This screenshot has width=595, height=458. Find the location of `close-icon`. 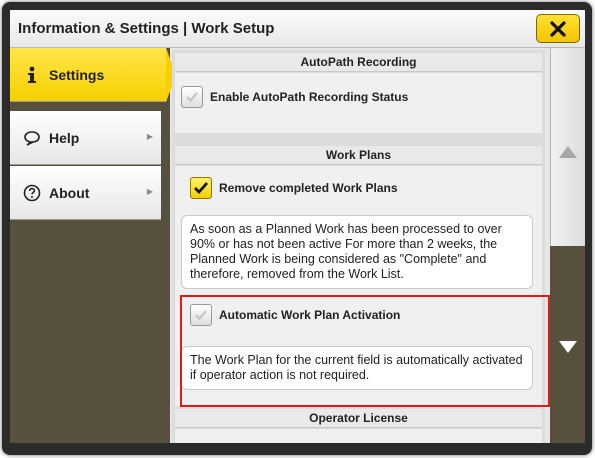

close-icon is located at coordinates (558, 28).